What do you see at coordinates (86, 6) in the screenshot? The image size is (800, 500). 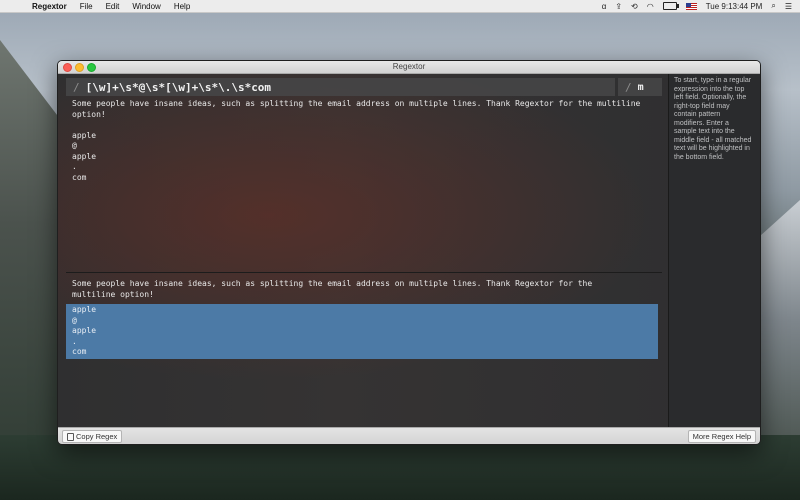 I see `menu-file: File` at bounding box center [86, 6].